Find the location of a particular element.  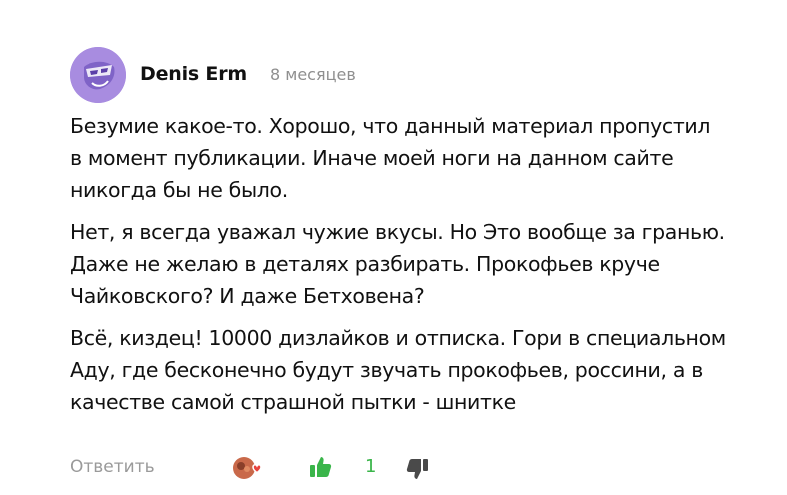

reply-button: Ответить is located at coordinates (112, 467).